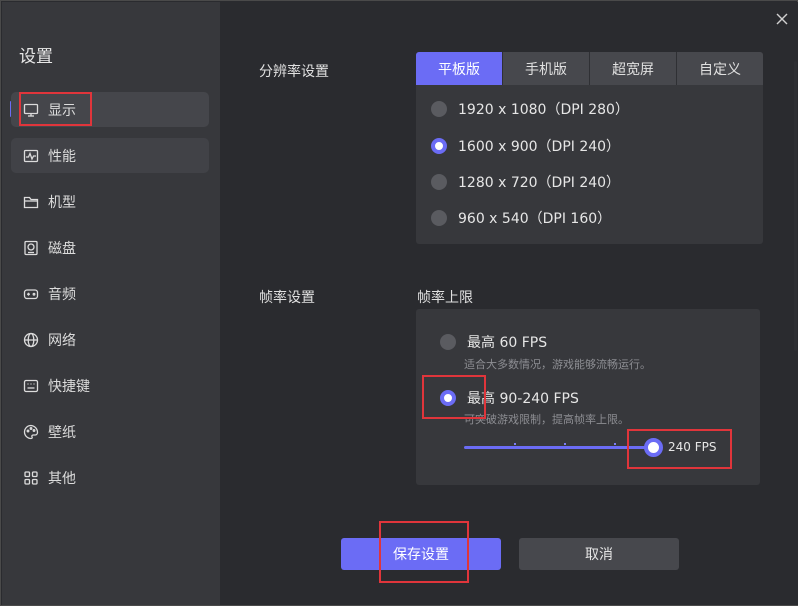 This screenshot has width=798, height=606. What do you see at coordinates (110, 477) in the screenshot?
I see `sidebar-item-other: 其他` at bounding box center [110, 477].